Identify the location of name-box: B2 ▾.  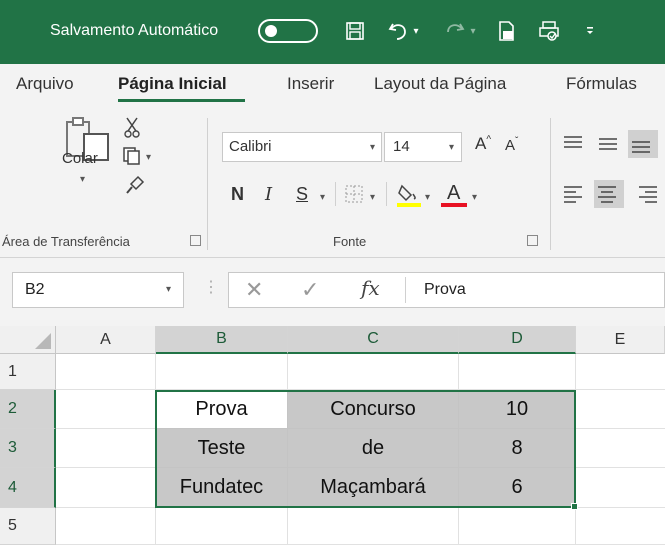
(98, 290).